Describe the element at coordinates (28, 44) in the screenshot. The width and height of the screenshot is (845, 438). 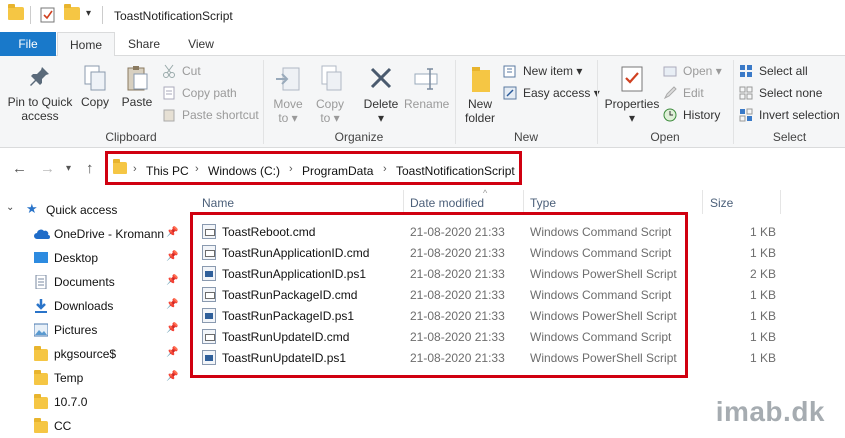
I see `tab-file: File` at that location.